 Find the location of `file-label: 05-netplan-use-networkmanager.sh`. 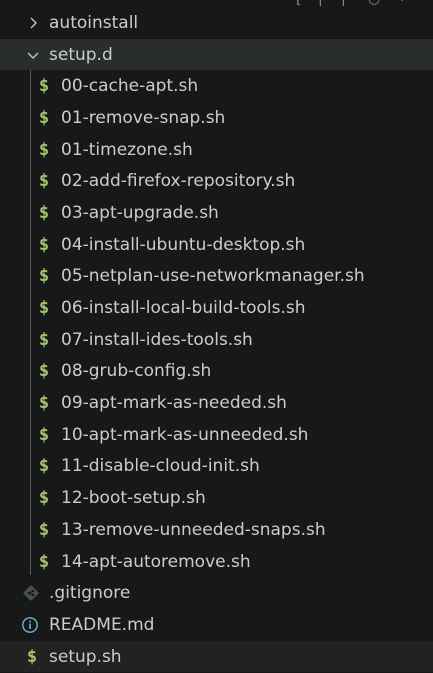

file-label: 05-netplan-use-networkmanager.sh is located at coordinates (213, 276).